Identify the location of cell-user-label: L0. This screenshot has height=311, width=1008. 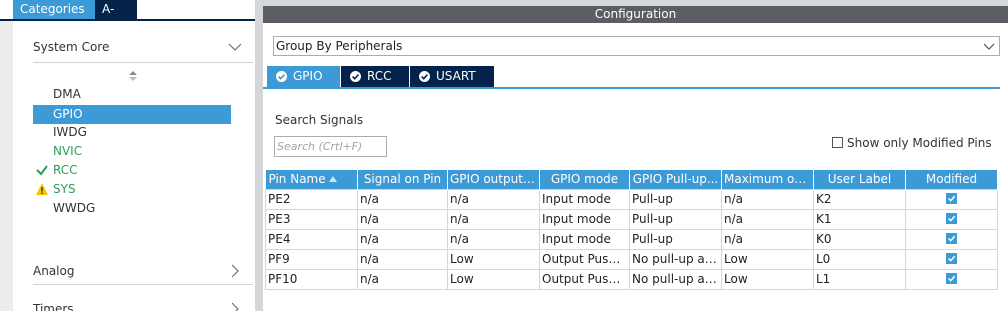
(859, 259).